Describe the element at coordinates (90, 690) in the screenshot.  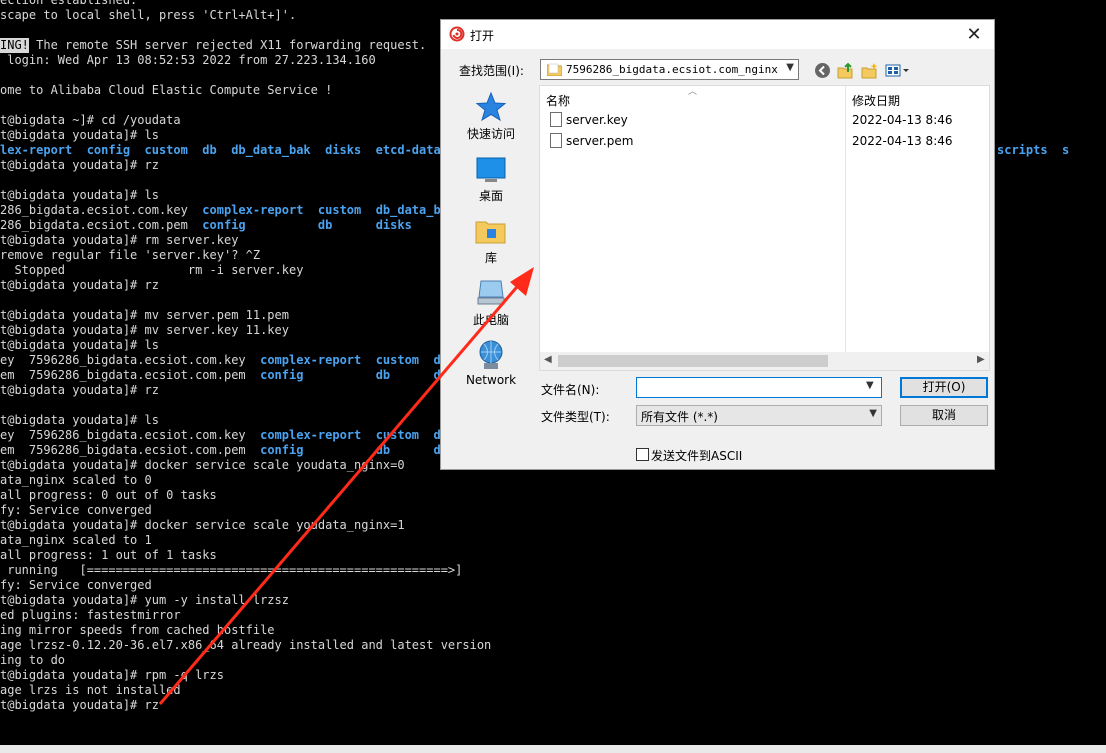
I see `terminal-line: age lrzs is not installed` at that location.